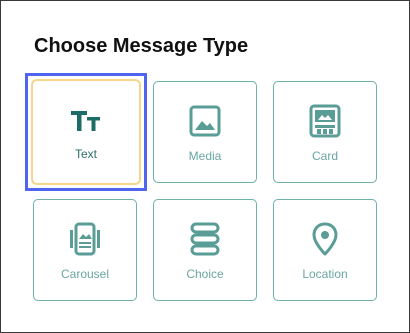  I want to click on message-type-choice-tile: Choice, so click(205, 250).